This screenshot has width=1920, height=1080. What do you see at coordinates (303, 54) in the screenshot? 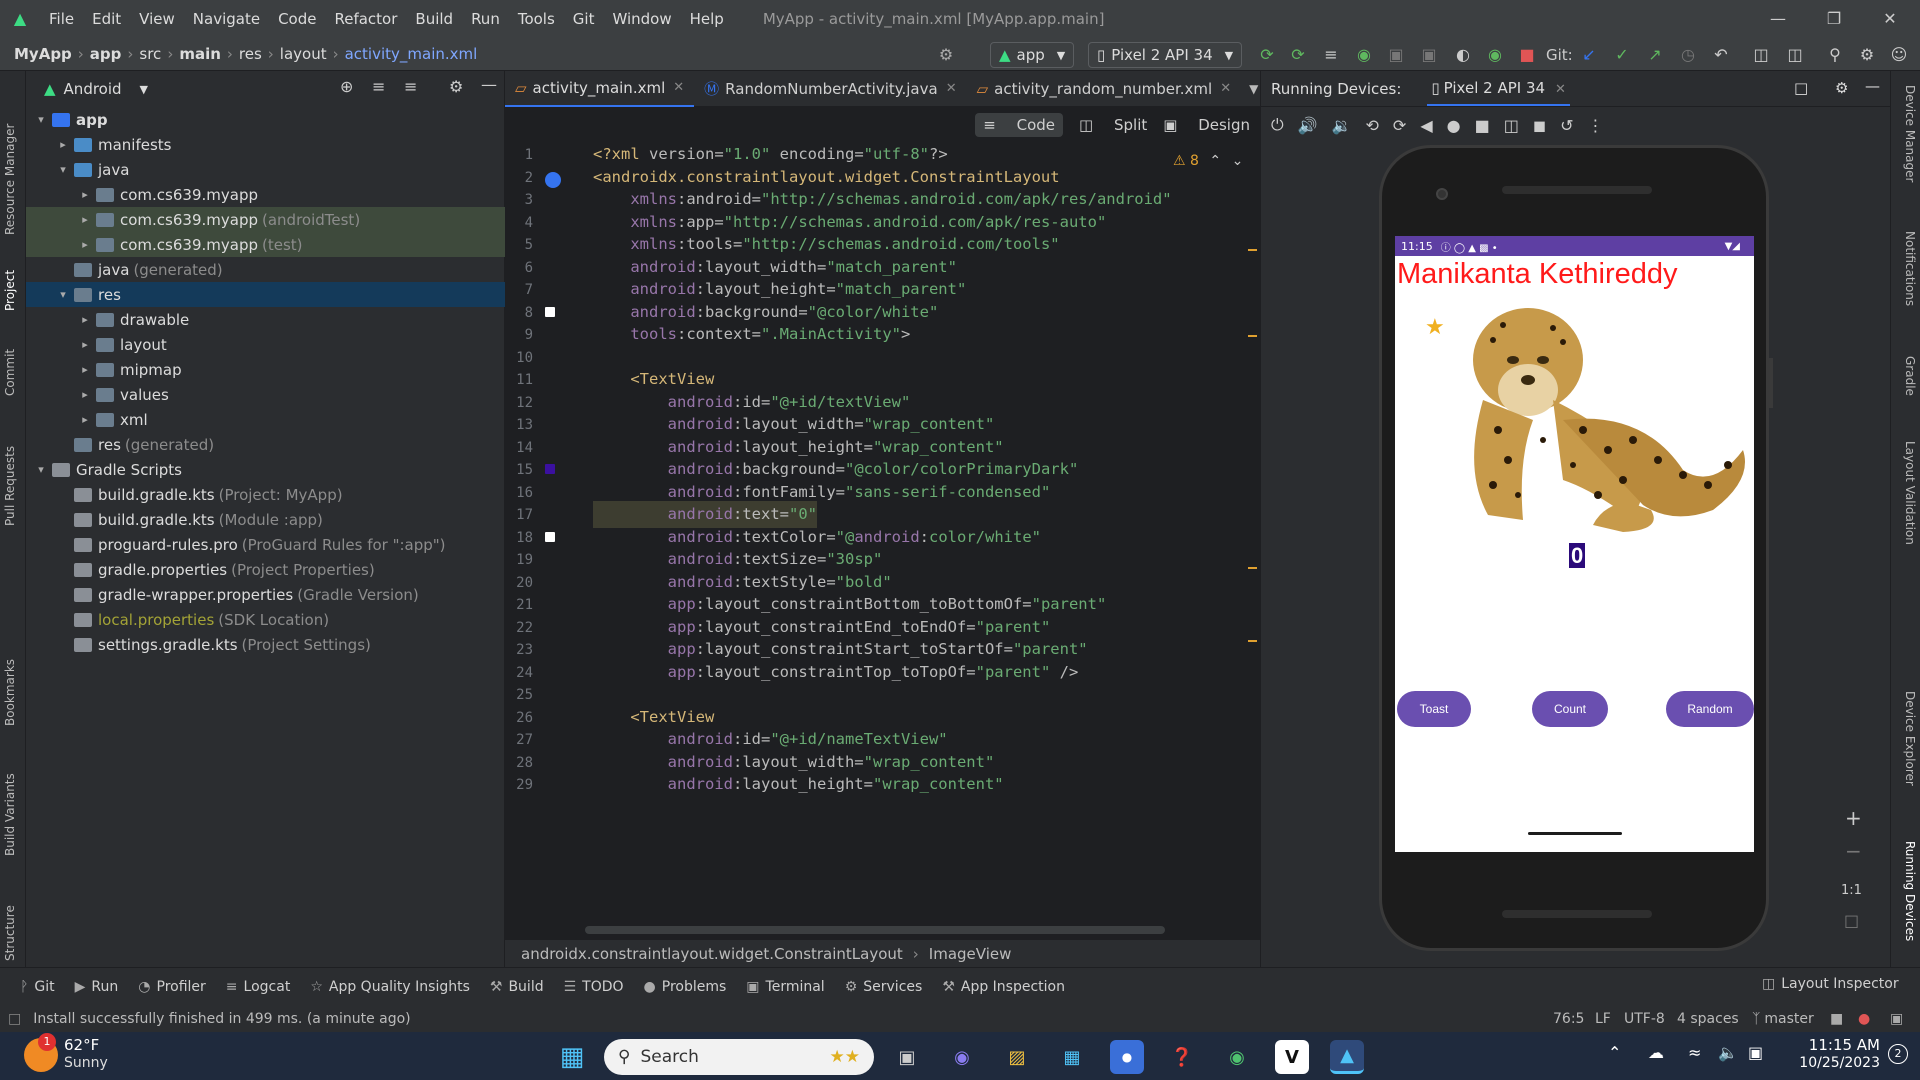
I see `breadcrumb-item: layout` at bounding box center [303, 54].